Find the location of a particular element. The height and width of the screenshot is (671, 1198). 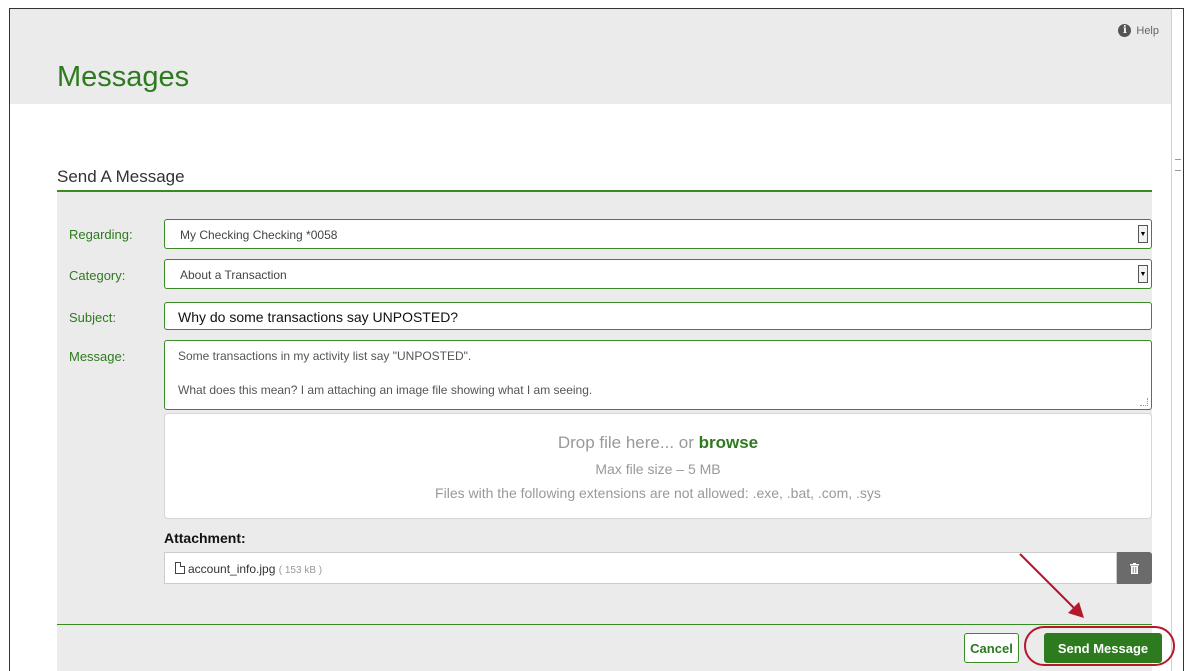

dropzone-prompt-text: Drop file here... or is located at coordinates (625, 442).